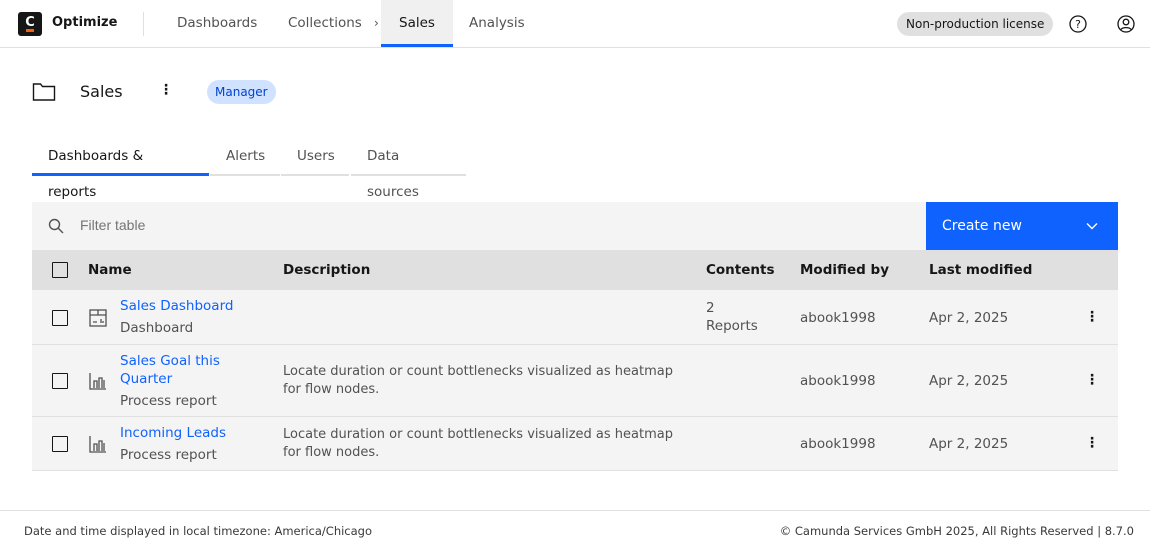  I want to click on app-name: Optimize, so click(84, 22).